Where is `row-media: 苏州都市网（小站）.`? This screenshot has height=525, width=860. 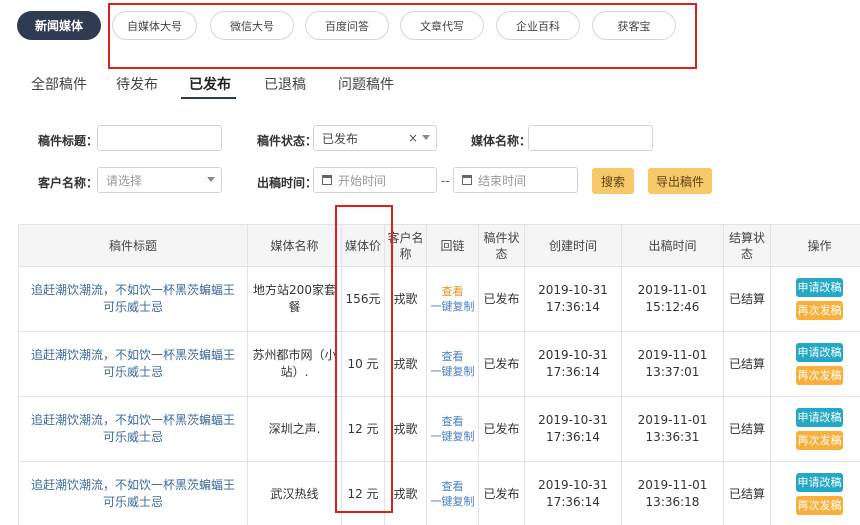
row-media: 苏州都市网（小站）. is located at coordinates (294, 364).